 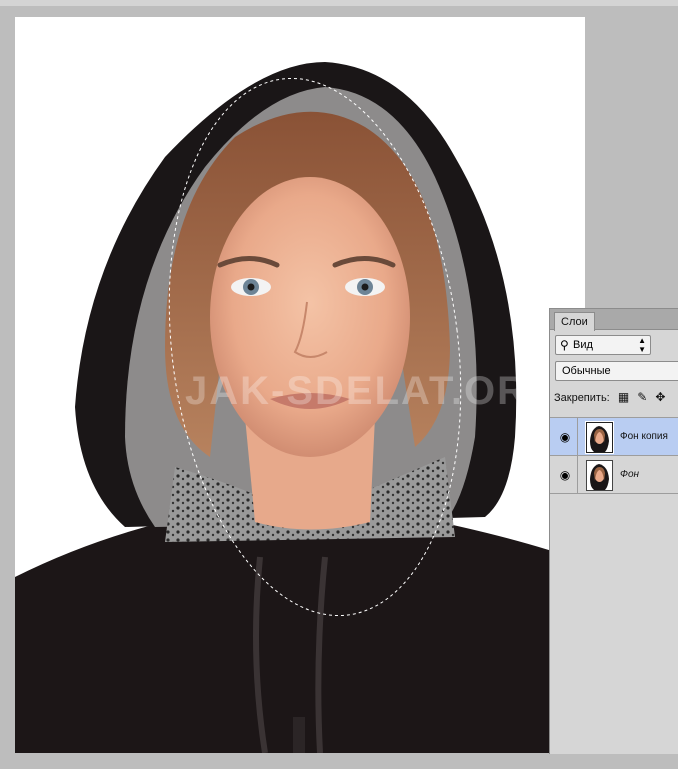 I want to click on layer-row-fon-kopiya: ◉ Фон копия, so click(x=614, y=436).